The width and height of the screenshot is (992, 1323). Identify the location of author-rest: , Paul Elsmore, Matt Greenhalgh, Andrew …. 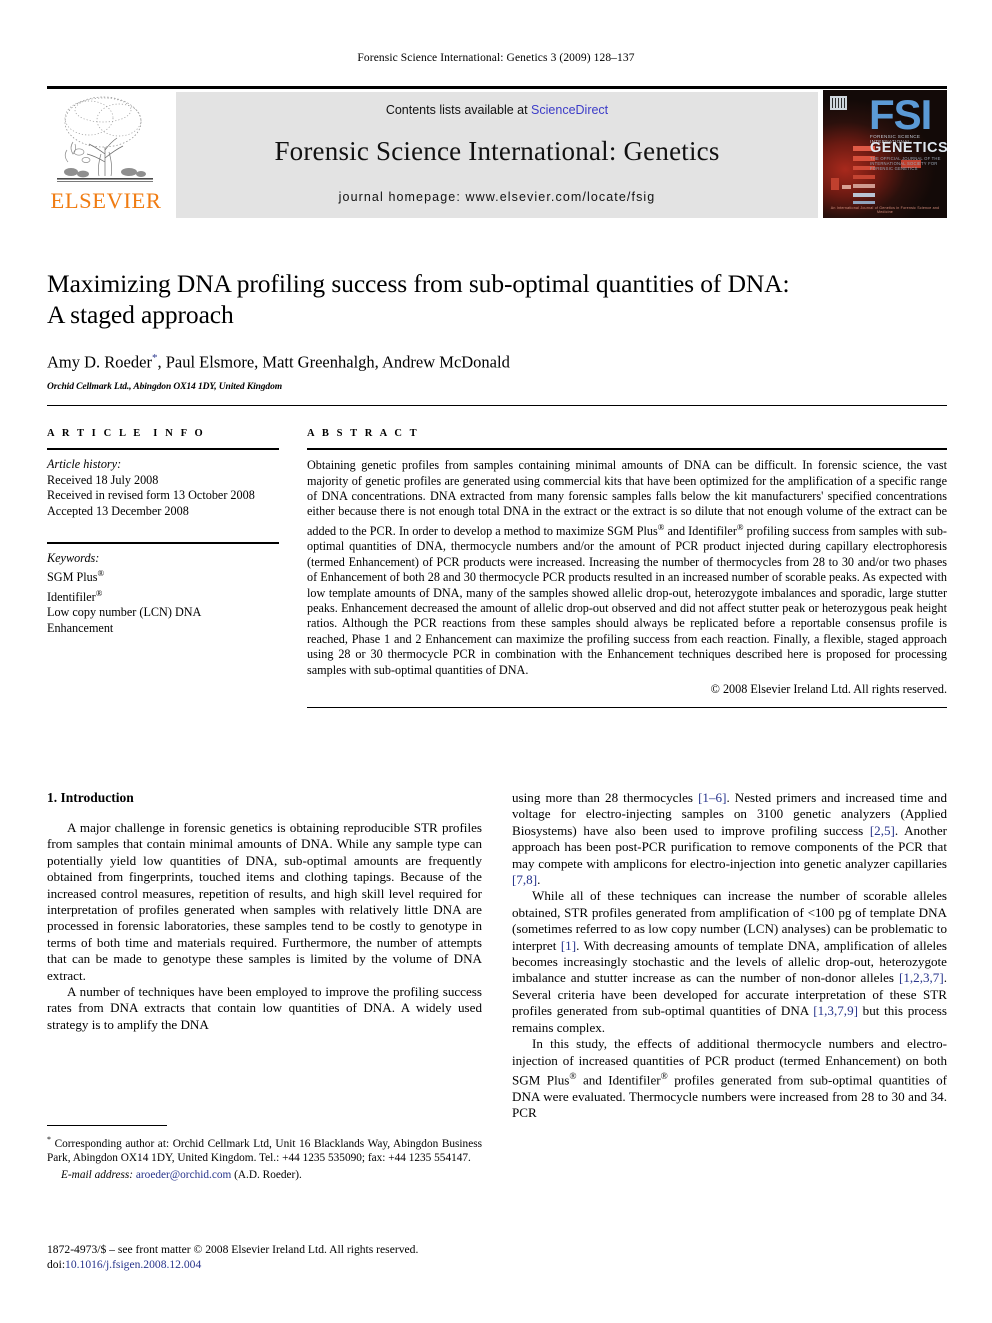
(333, 362).